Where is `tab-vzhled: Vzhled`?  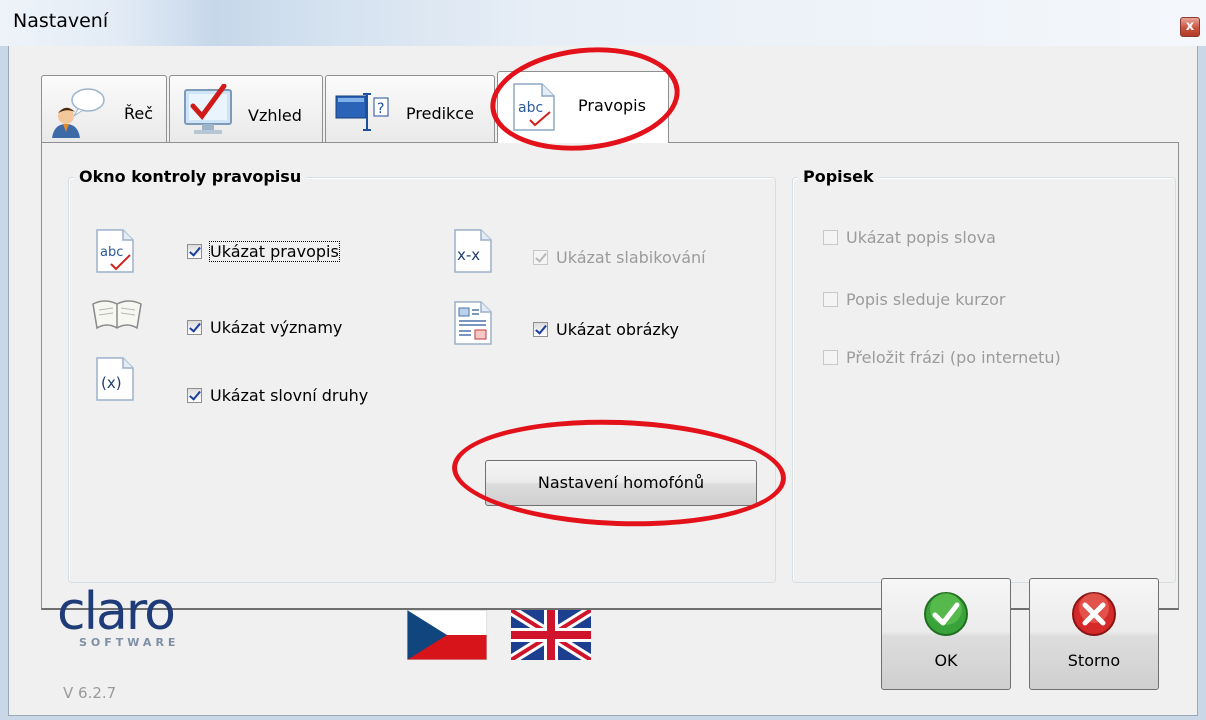
tab-vzhled: Vzhled is located at coordinates (246, 109).